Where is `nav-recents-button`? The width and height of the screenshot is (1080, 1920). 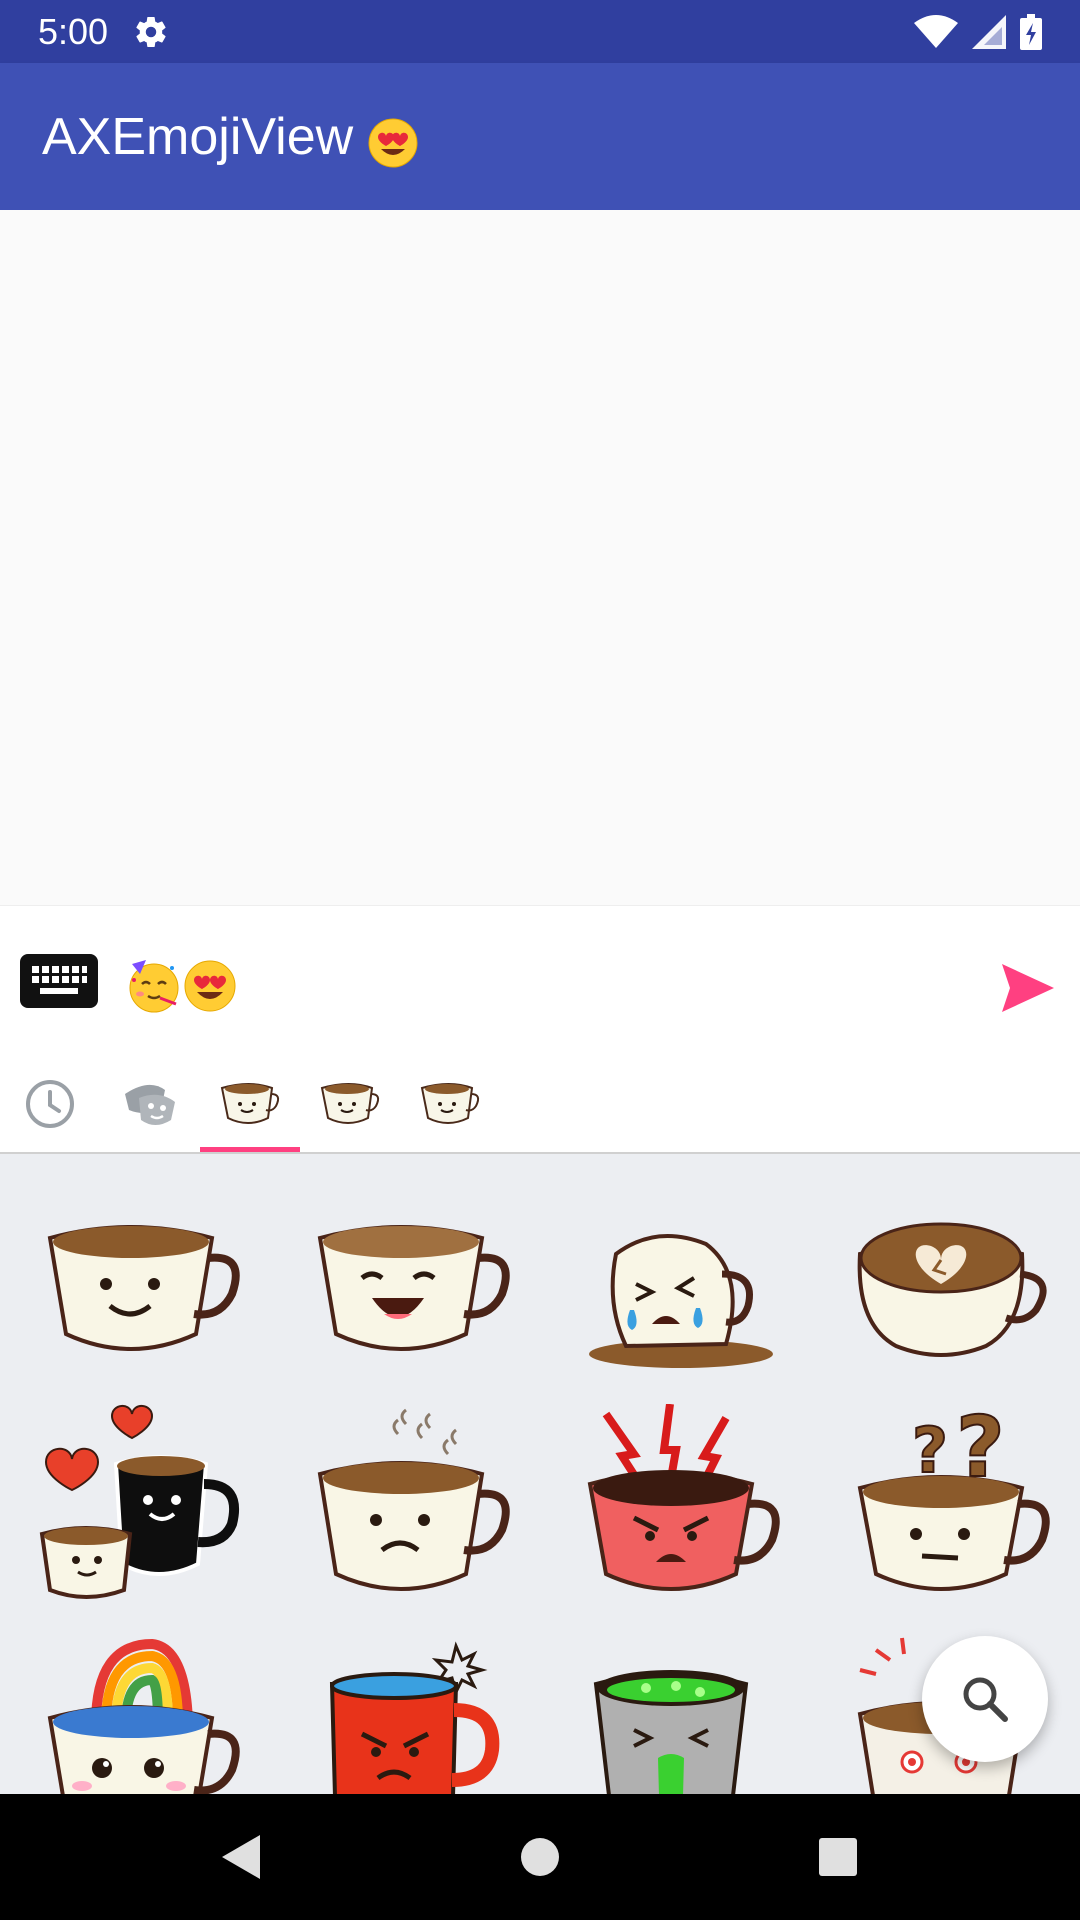
nav-recents-button is located at coordinates (838, 1857).